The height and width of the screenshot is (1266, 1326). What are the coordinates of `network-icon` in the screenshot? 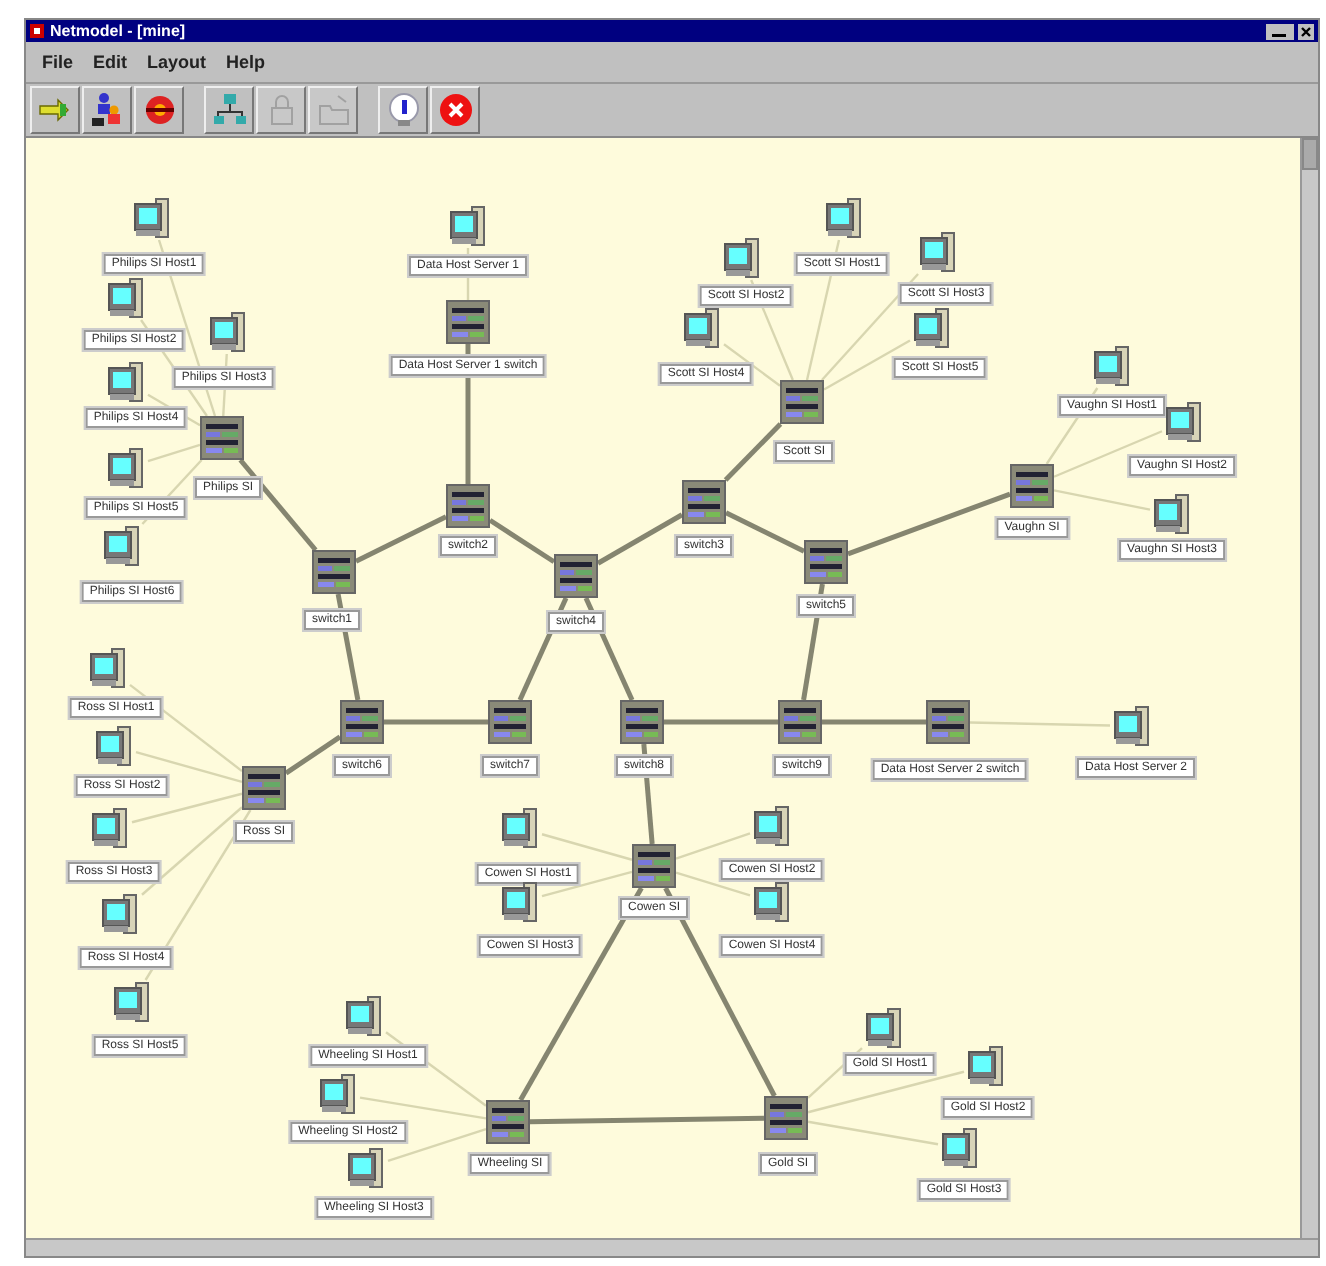 It's located at (229, 110).